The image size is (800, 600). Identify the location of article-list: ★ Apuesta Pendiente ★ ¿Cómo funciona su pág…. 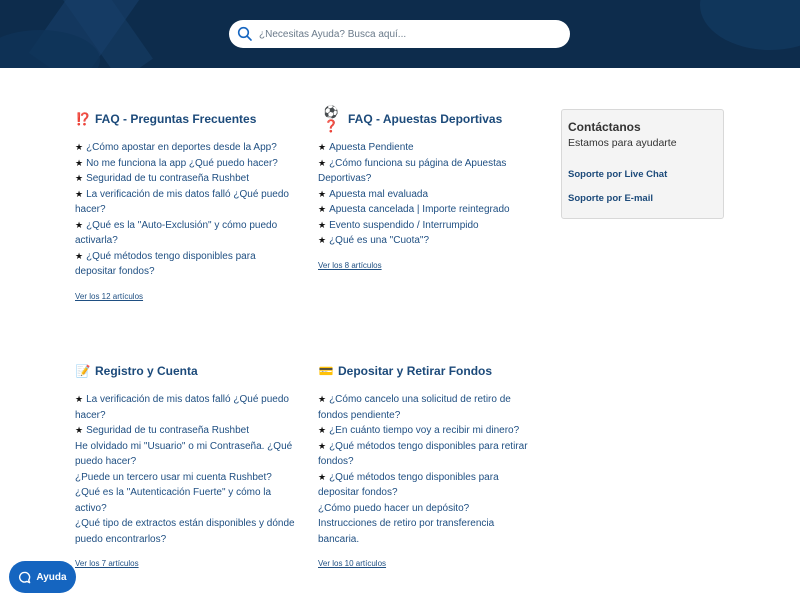
(428, 194).